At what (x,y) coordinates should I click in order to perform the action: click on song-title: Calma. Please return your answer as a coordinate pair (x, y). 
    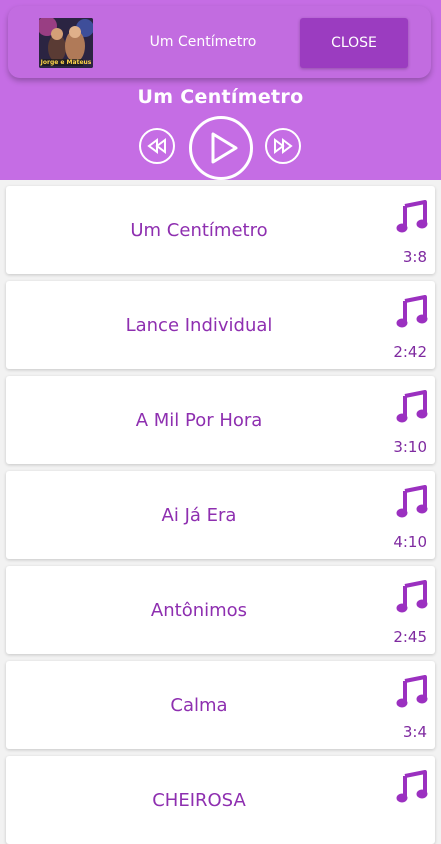
    Looking at the image, I should click on (199, 705).